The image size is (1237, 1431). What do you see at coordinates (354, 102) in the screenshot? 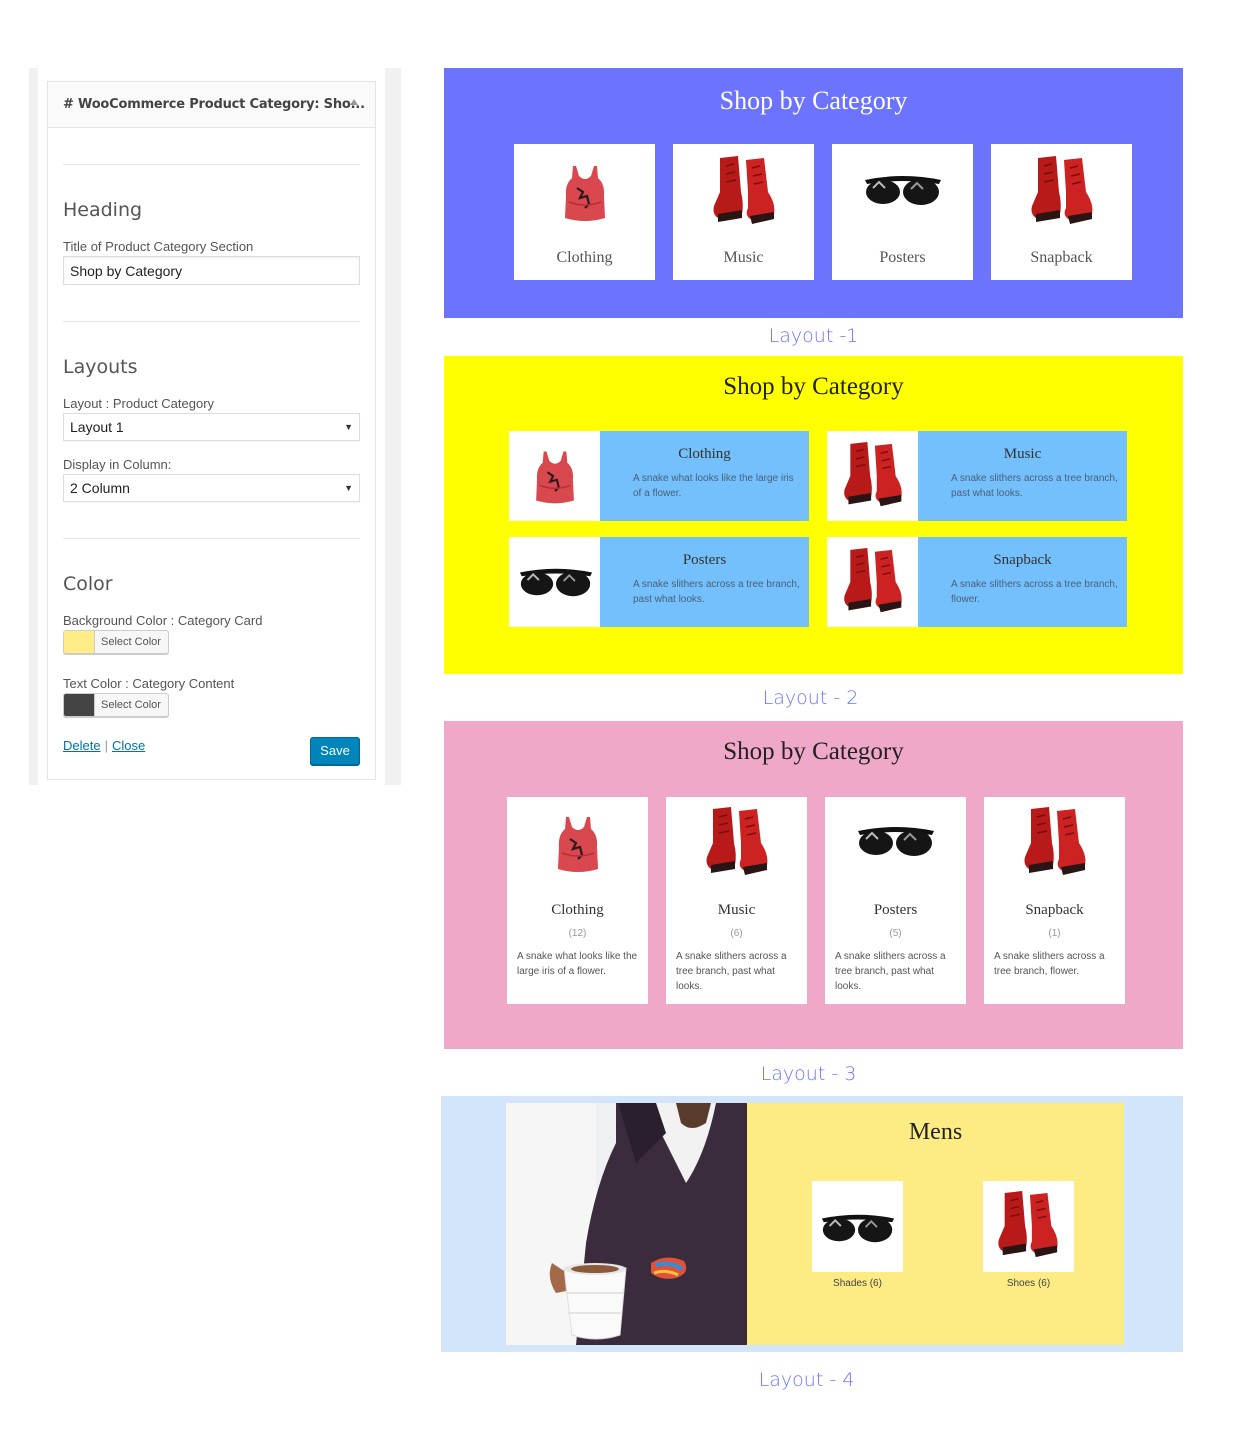
I see `collapse-arrow-icon` at bounding box center [354, 102].